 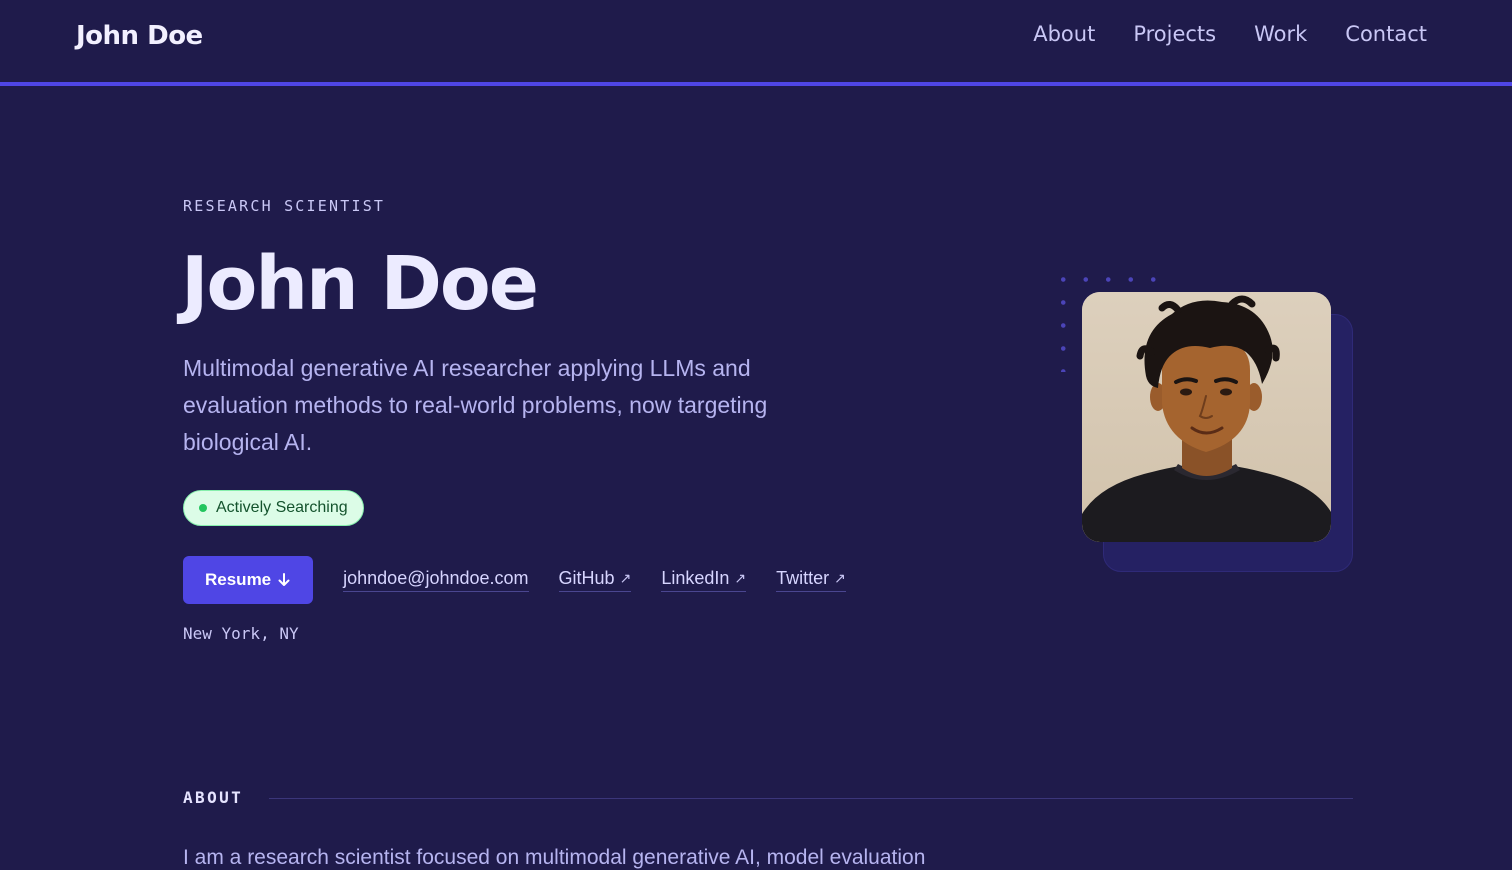 What do you see at coordinates (1280, 34) in the screenshot?
I see `nav-work: Work` at bounding box center [1280, 34].